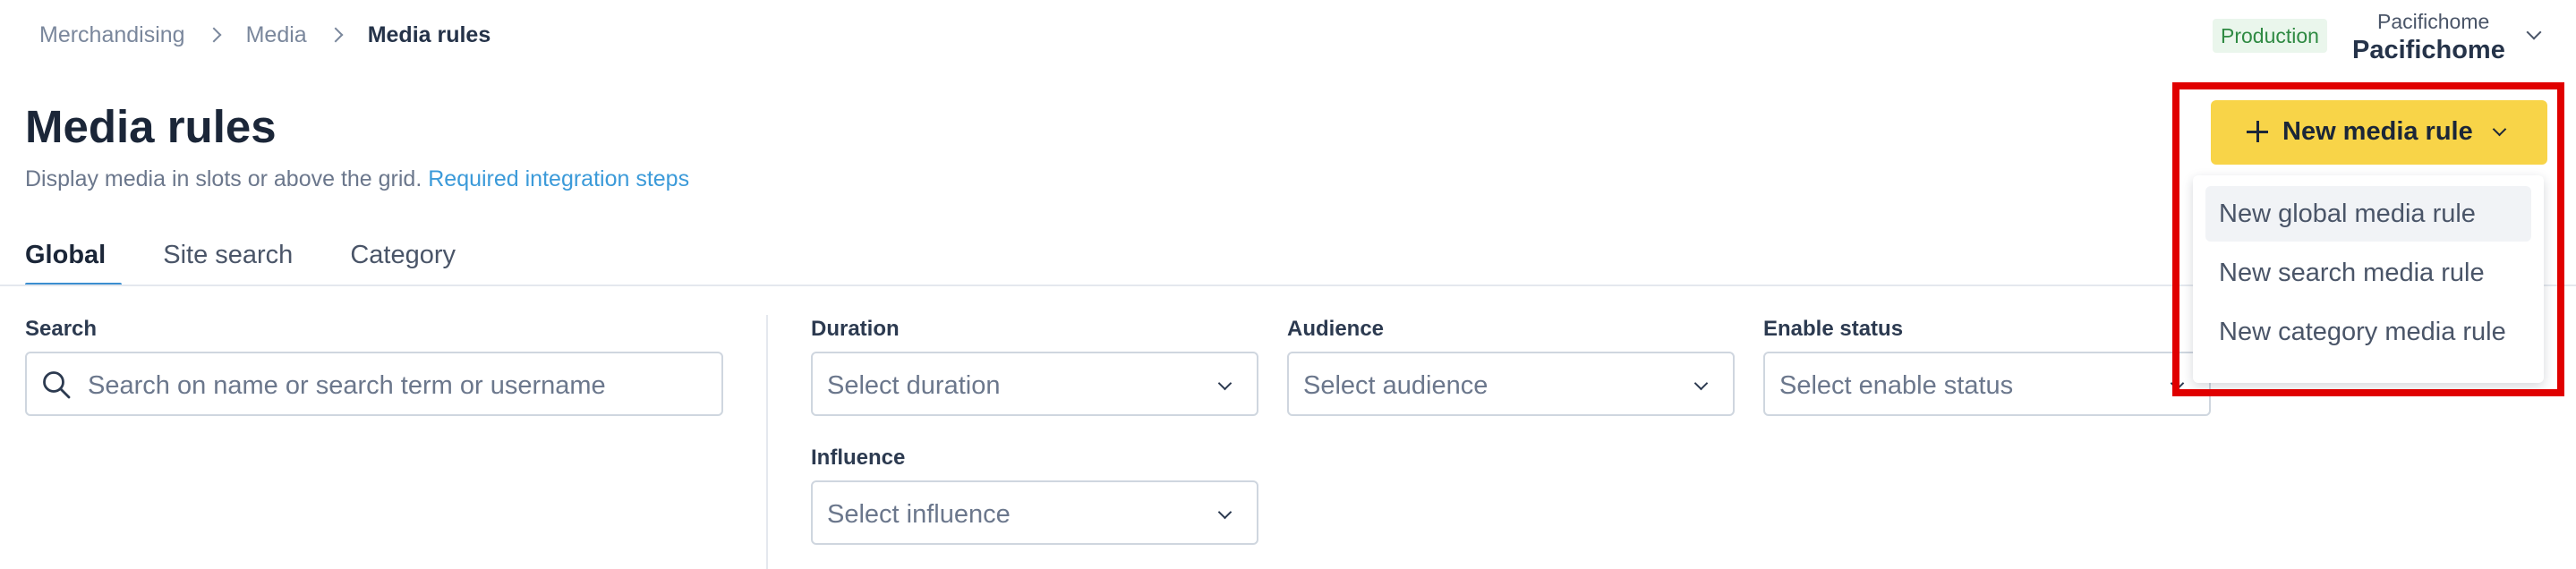 The height and width of the screenshot is (569, 2576). What do you see at coordinates (276, 35) in the screenshot?
I see `breadcrumb-media: Media` at bounding box center [276, 35].